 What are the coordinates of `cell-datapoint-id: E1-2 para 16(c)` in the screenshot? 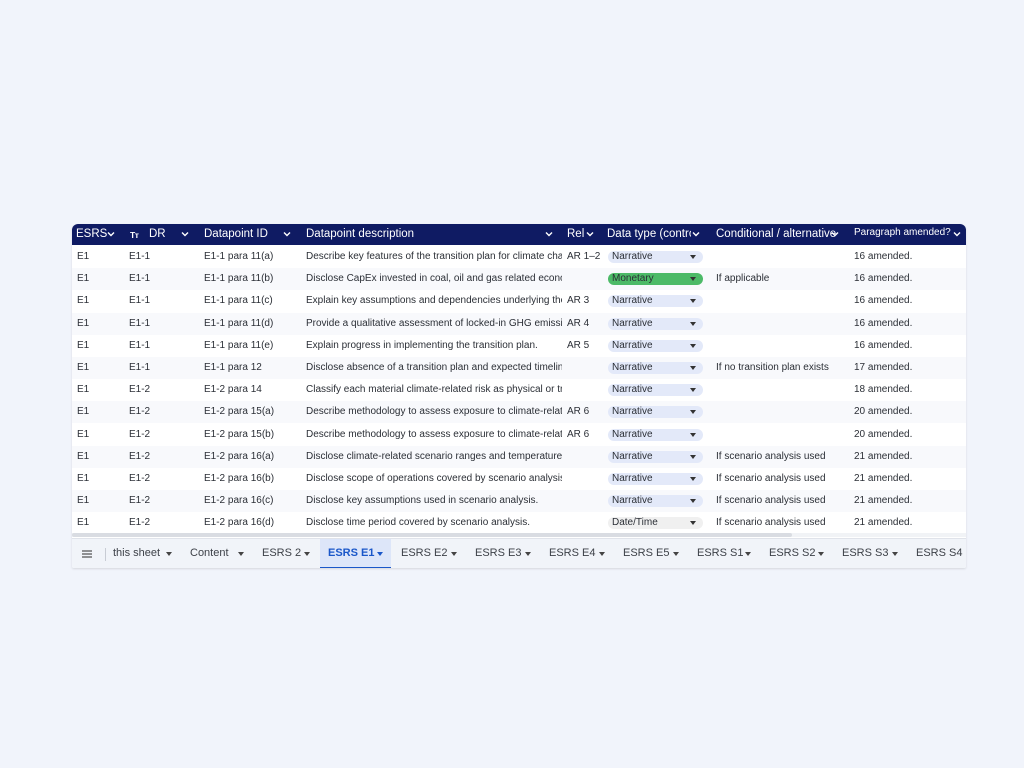 It's located at (252, 501).